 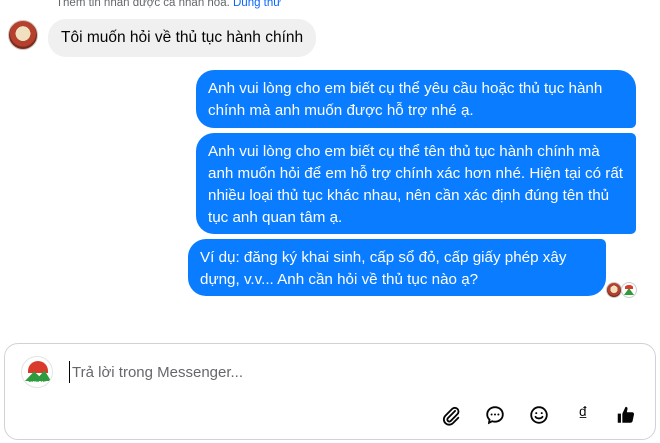 What do you see at coordinates (143, 4) in the screenshot?
I see `notice-text: Thêm tin nhắn được cá nhân hóa.` at bounding box center [143, 4].